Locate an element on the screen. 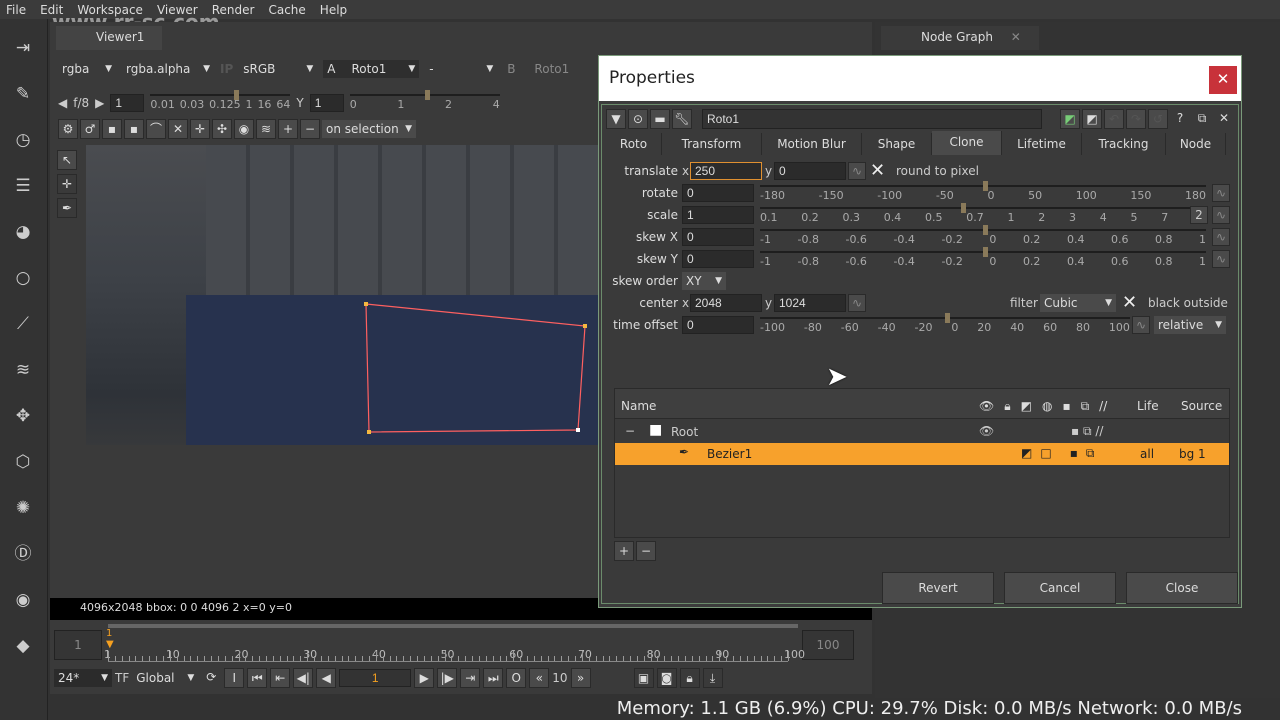 This screenshot has width=1280, height=720. settings-icon: ⚙ is located at coordinates (68, 129).